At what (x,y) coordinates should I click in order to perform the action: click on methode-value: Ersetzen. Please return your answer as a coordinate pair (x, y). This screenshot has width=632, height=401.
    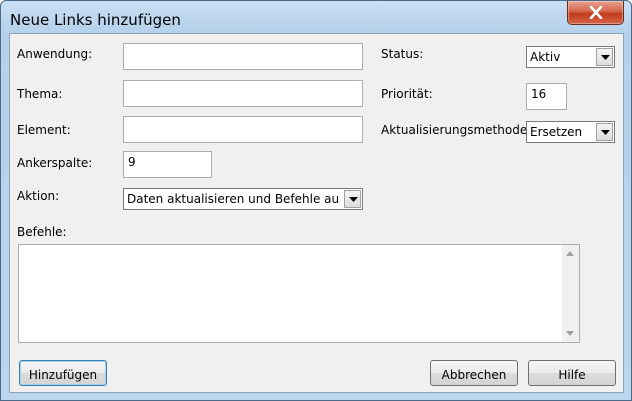
    Looking at the image, I should click on (556, 132).